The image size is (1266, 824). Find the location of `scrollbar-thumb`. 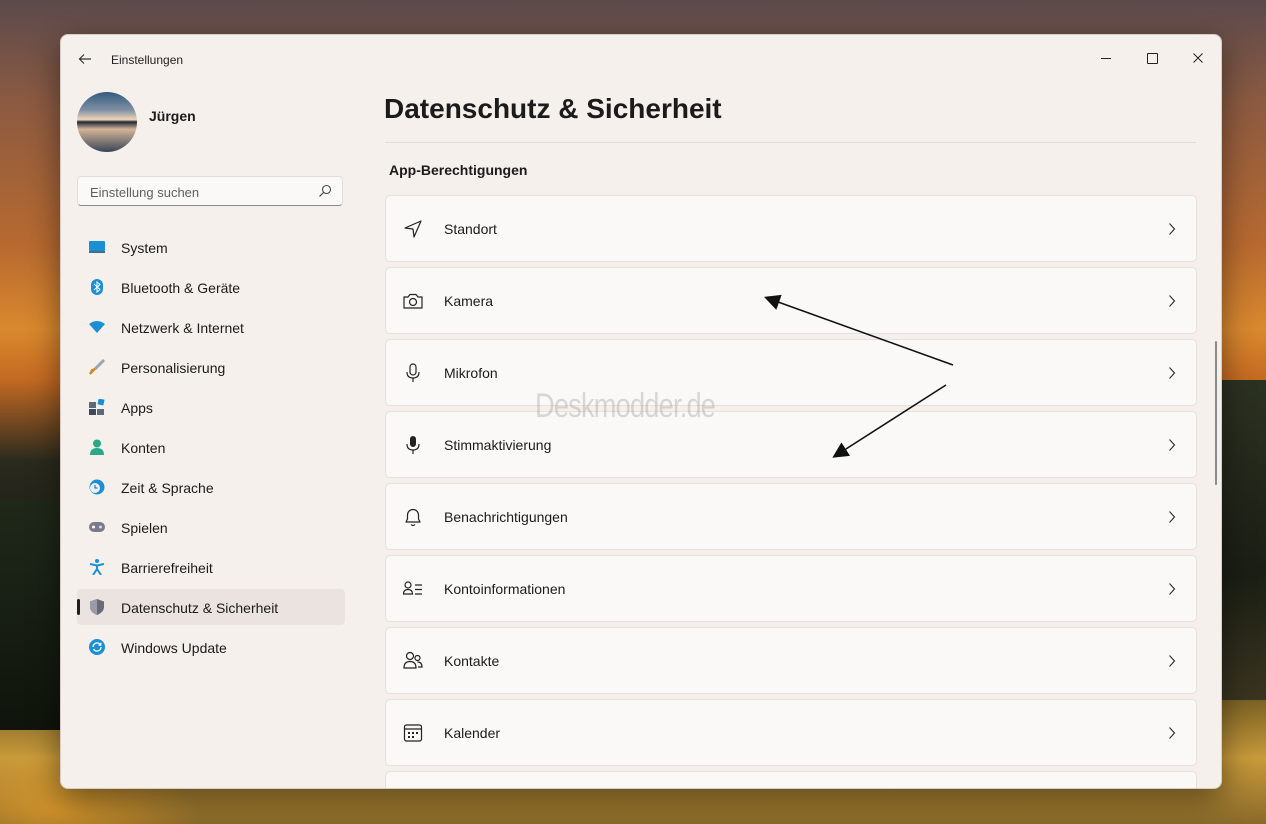

scrollbar-thumb is located at coordinates (1216, 413).